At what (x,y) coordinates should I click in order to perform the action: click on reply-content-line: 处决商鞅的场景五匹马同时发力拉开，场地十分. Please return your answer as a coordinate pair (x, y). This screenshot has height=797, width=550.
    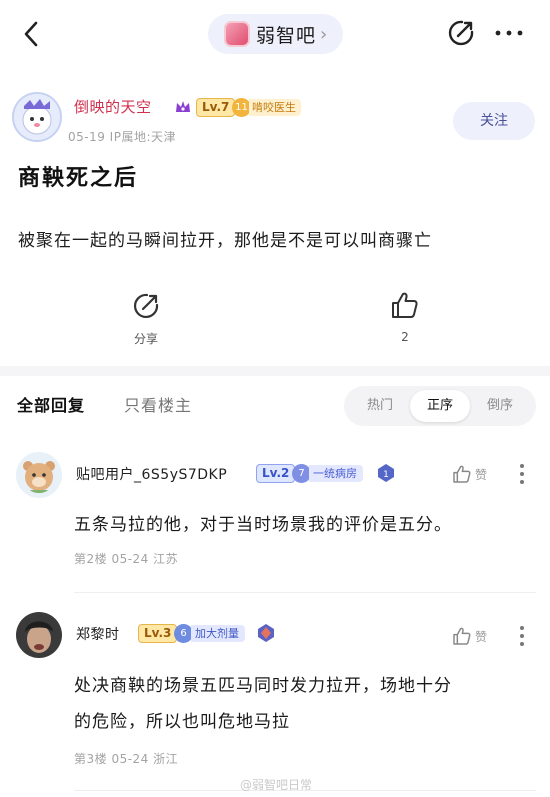
    Looking at the image, I should click on (263, 686).